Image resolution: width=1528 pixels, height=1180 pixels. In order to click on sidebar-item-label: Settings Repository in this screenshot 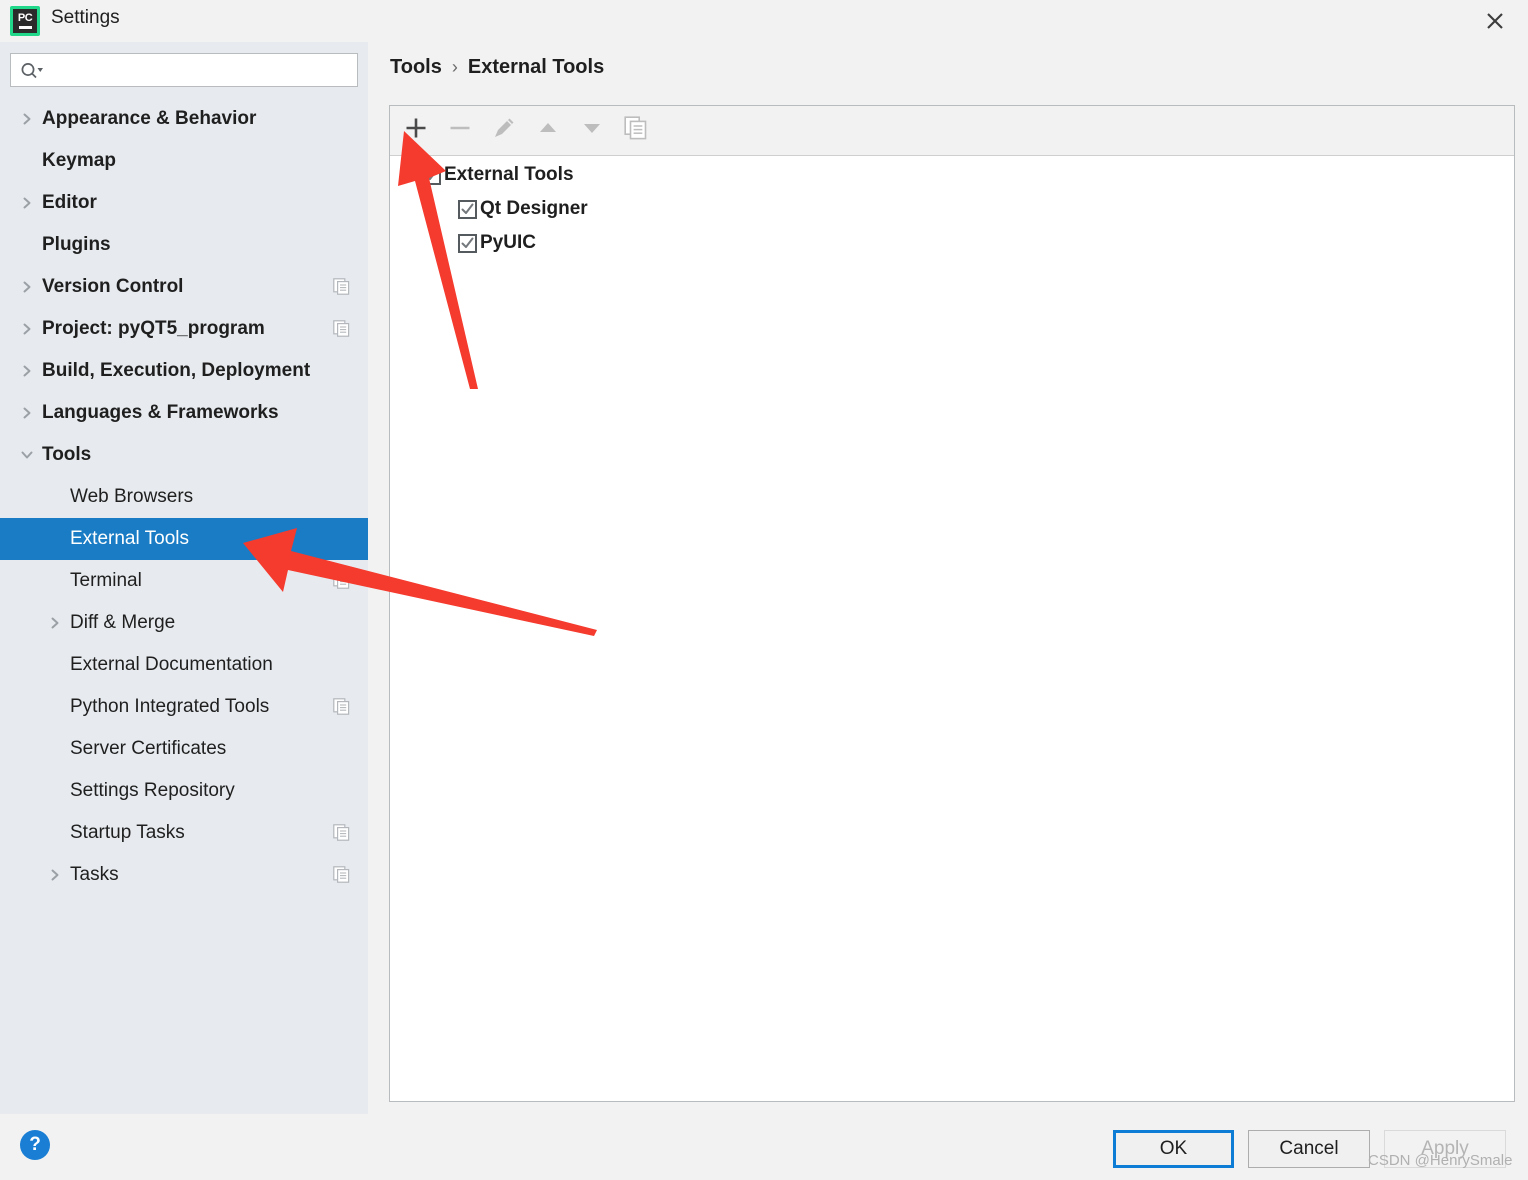, I will do `click(152, 790)`.